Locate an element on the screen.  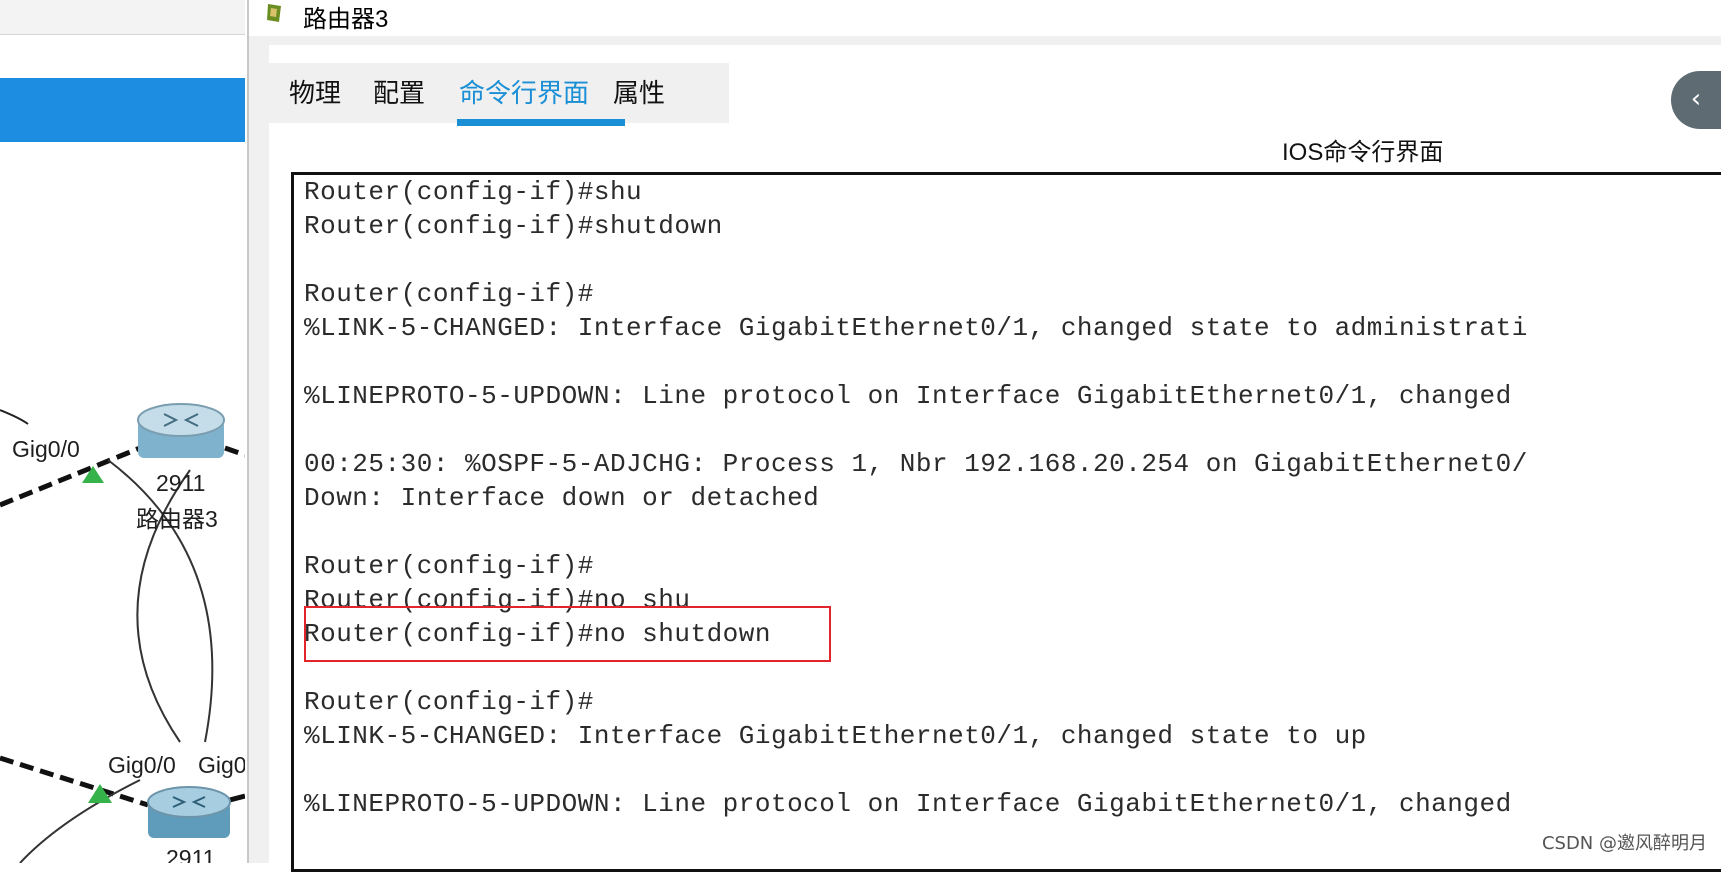
tab-bar: 物理 配置 命令行界面 属性 is located at coordinates (499, 94).